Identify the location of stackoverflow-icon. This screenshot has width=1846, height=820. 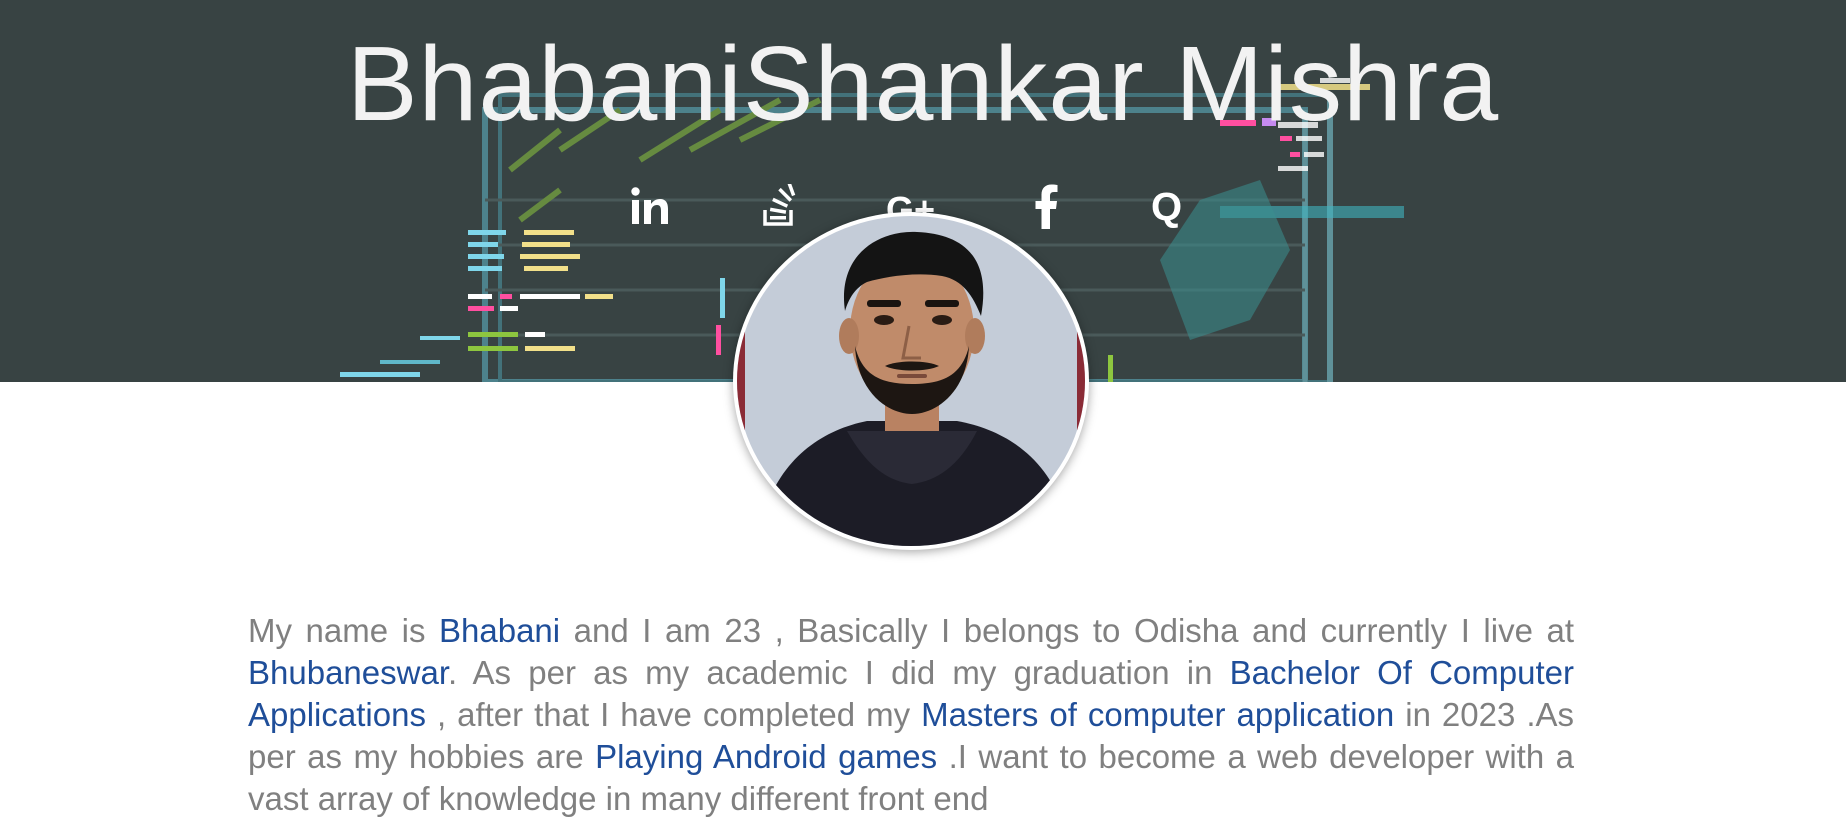
(779, 205).